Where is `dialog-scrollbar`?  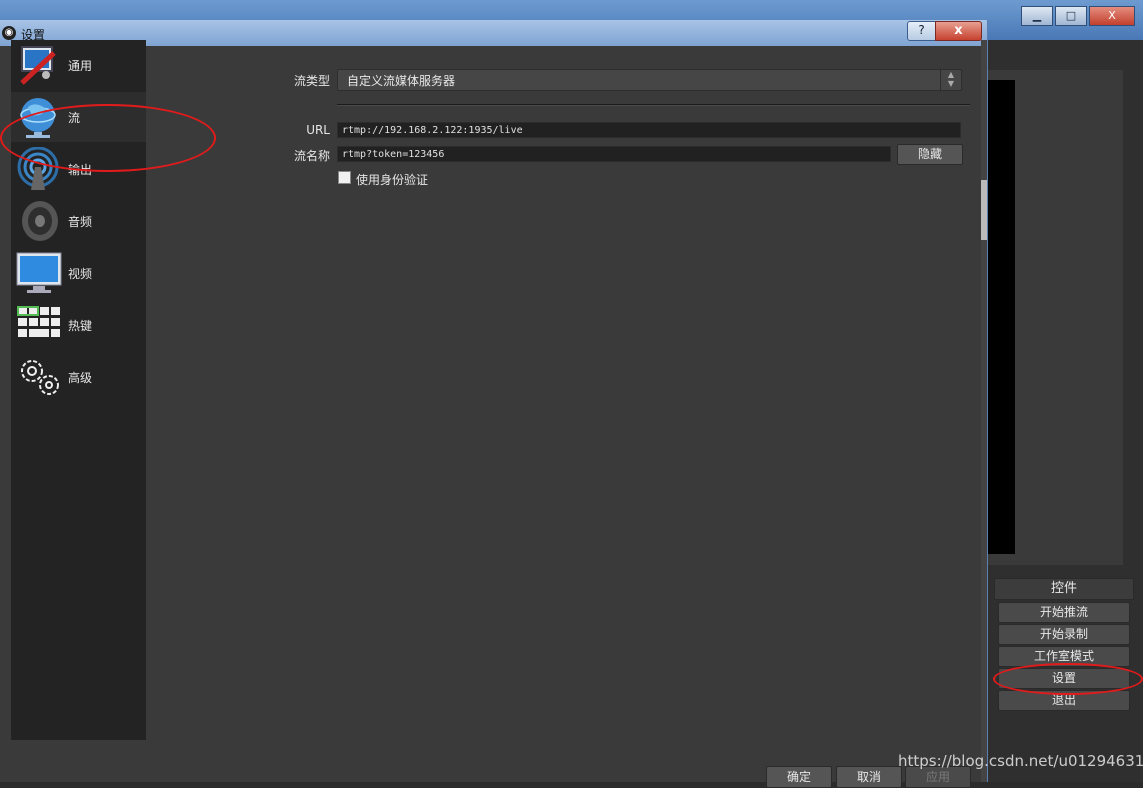 dialog-scrollbar is located at coordinates (984, 411).